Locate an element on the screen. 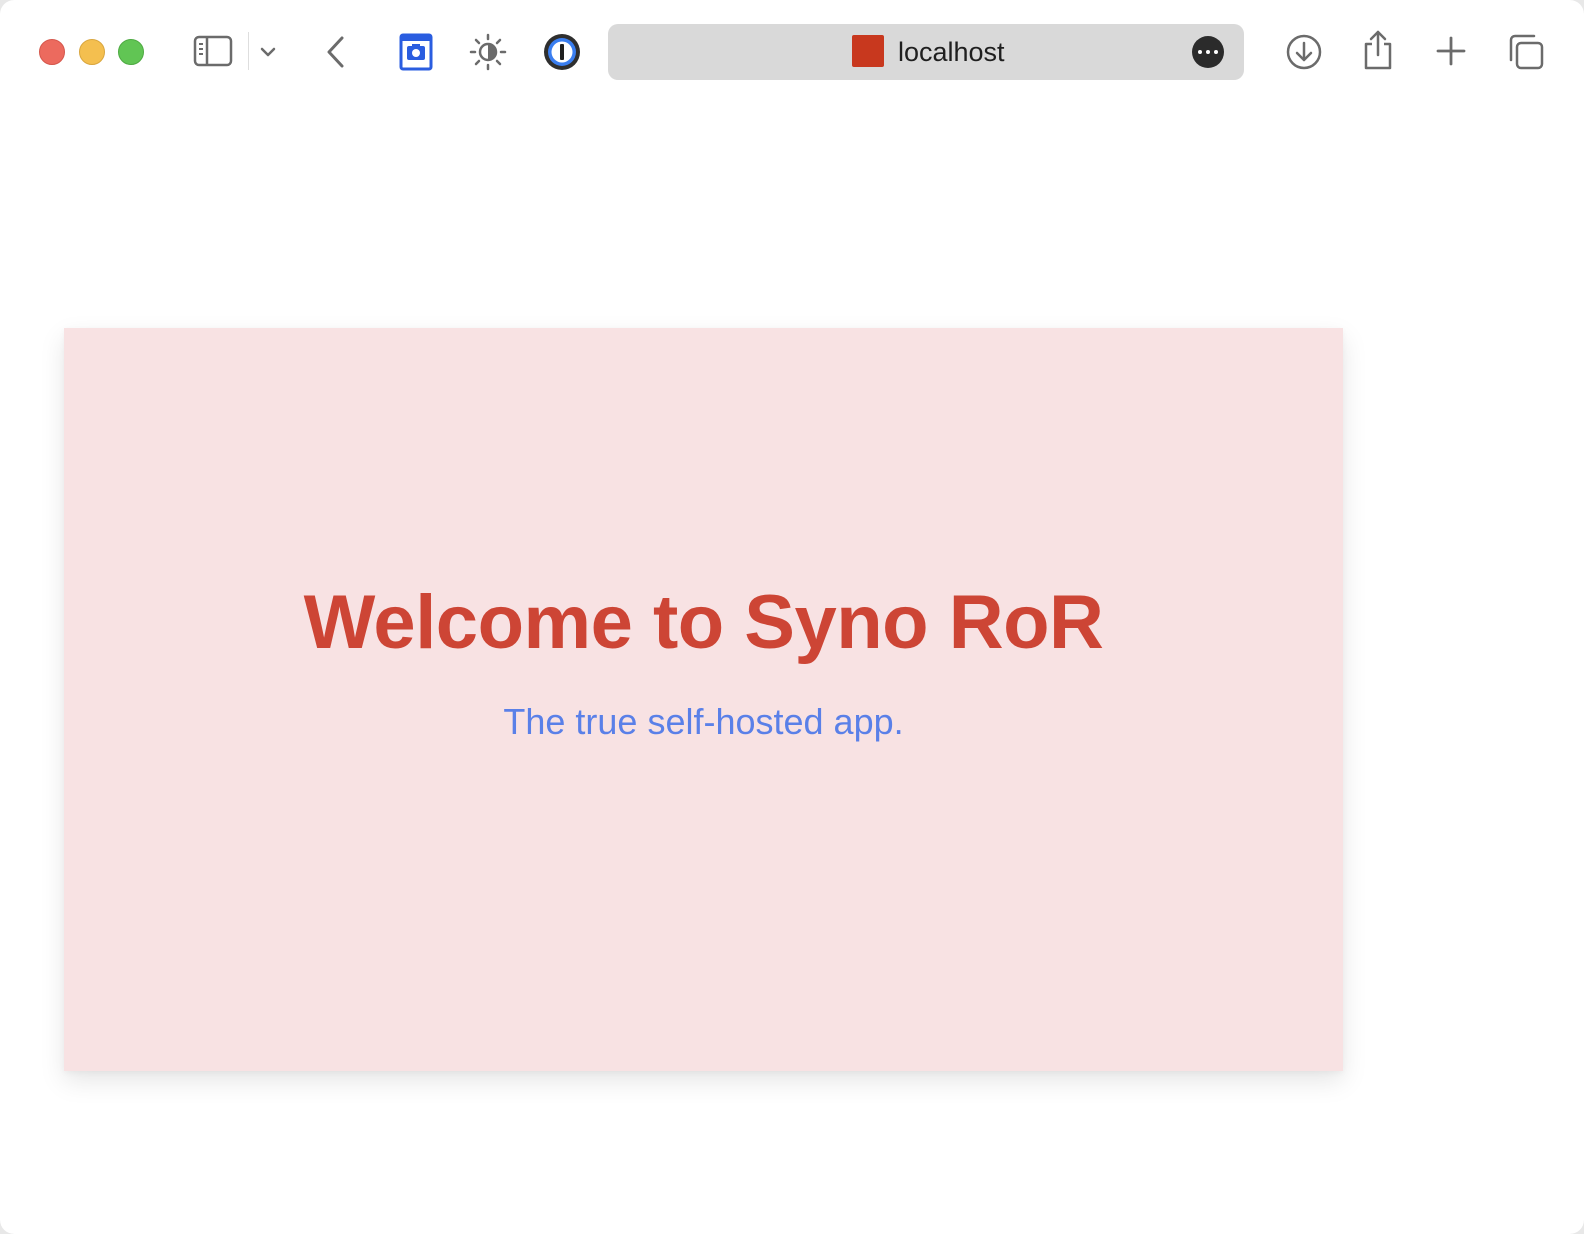 This screenshot has height=1234, width=1584. close-window-button is located at coordinates (52, 52).